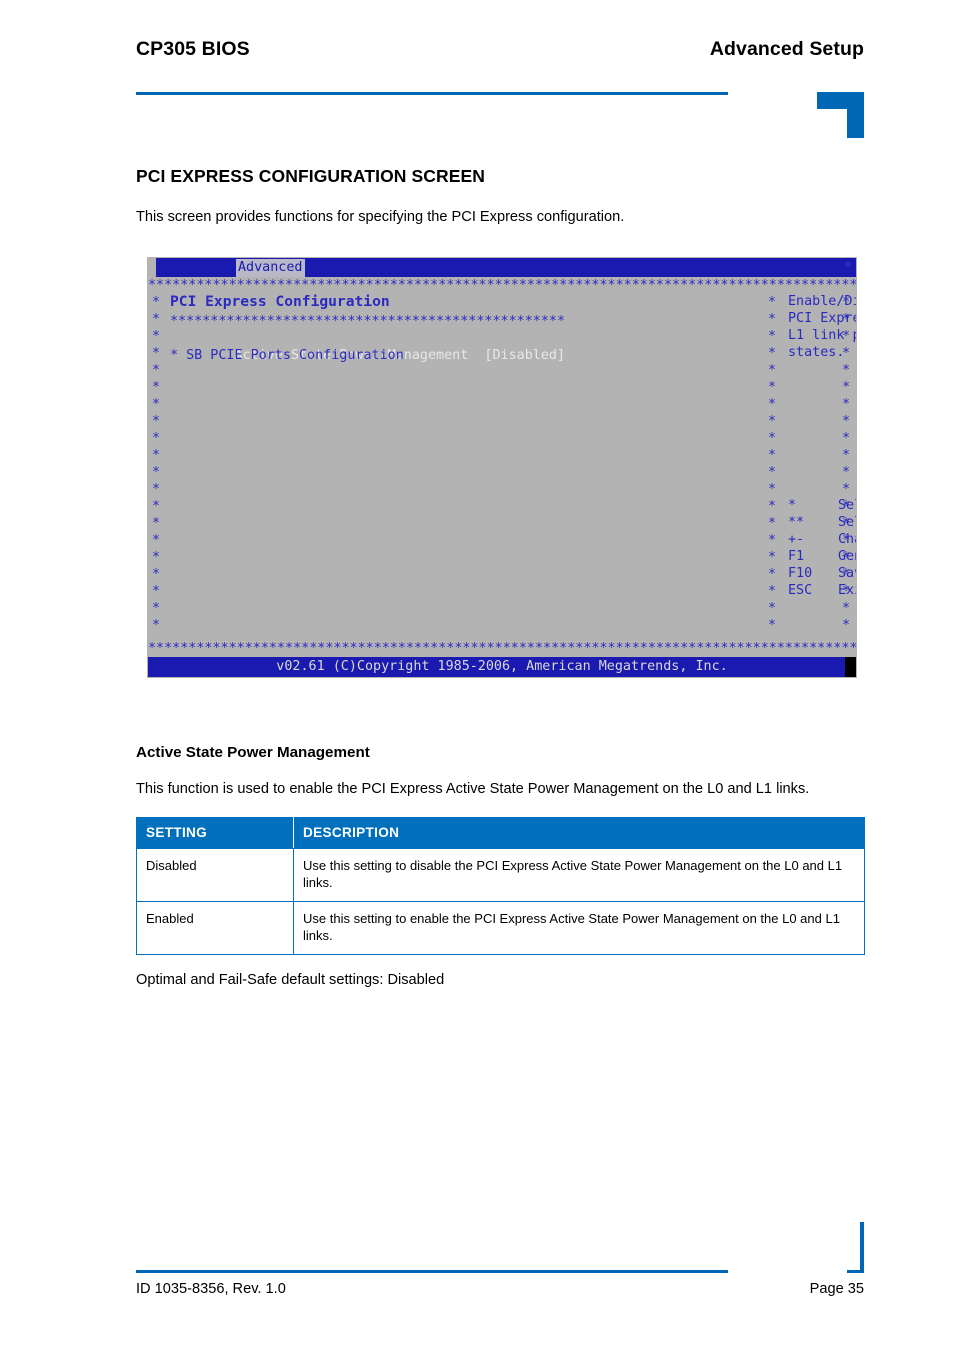 This screenshot has width=954, height=1350. What do you see at coordinates (822, 301) in the screenshot?
I see `bios-help-line: Enable/Disable` at bounding box center [822, 301].